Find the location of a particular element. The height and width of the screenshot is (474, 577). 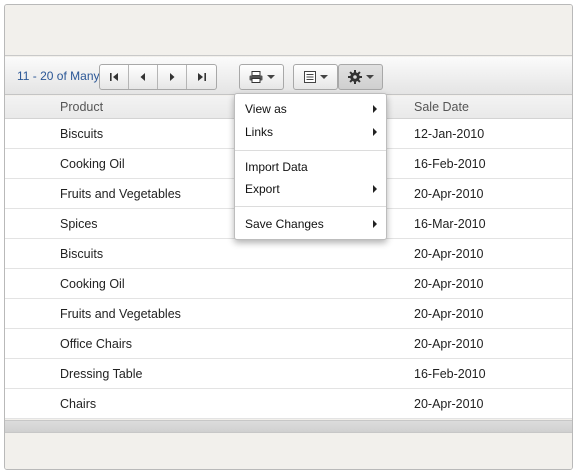

view-options-button is located at coordinates (315, 77).